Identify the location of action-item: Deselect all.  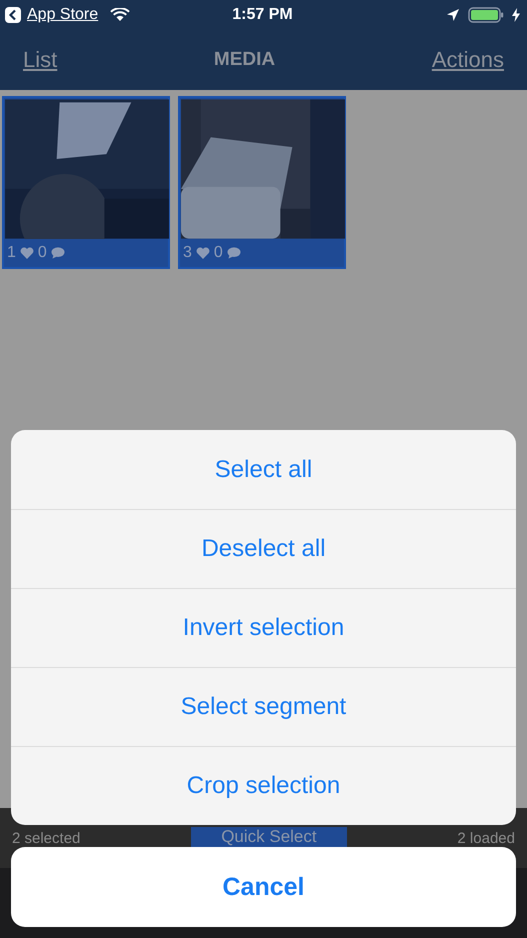
(263, 548).